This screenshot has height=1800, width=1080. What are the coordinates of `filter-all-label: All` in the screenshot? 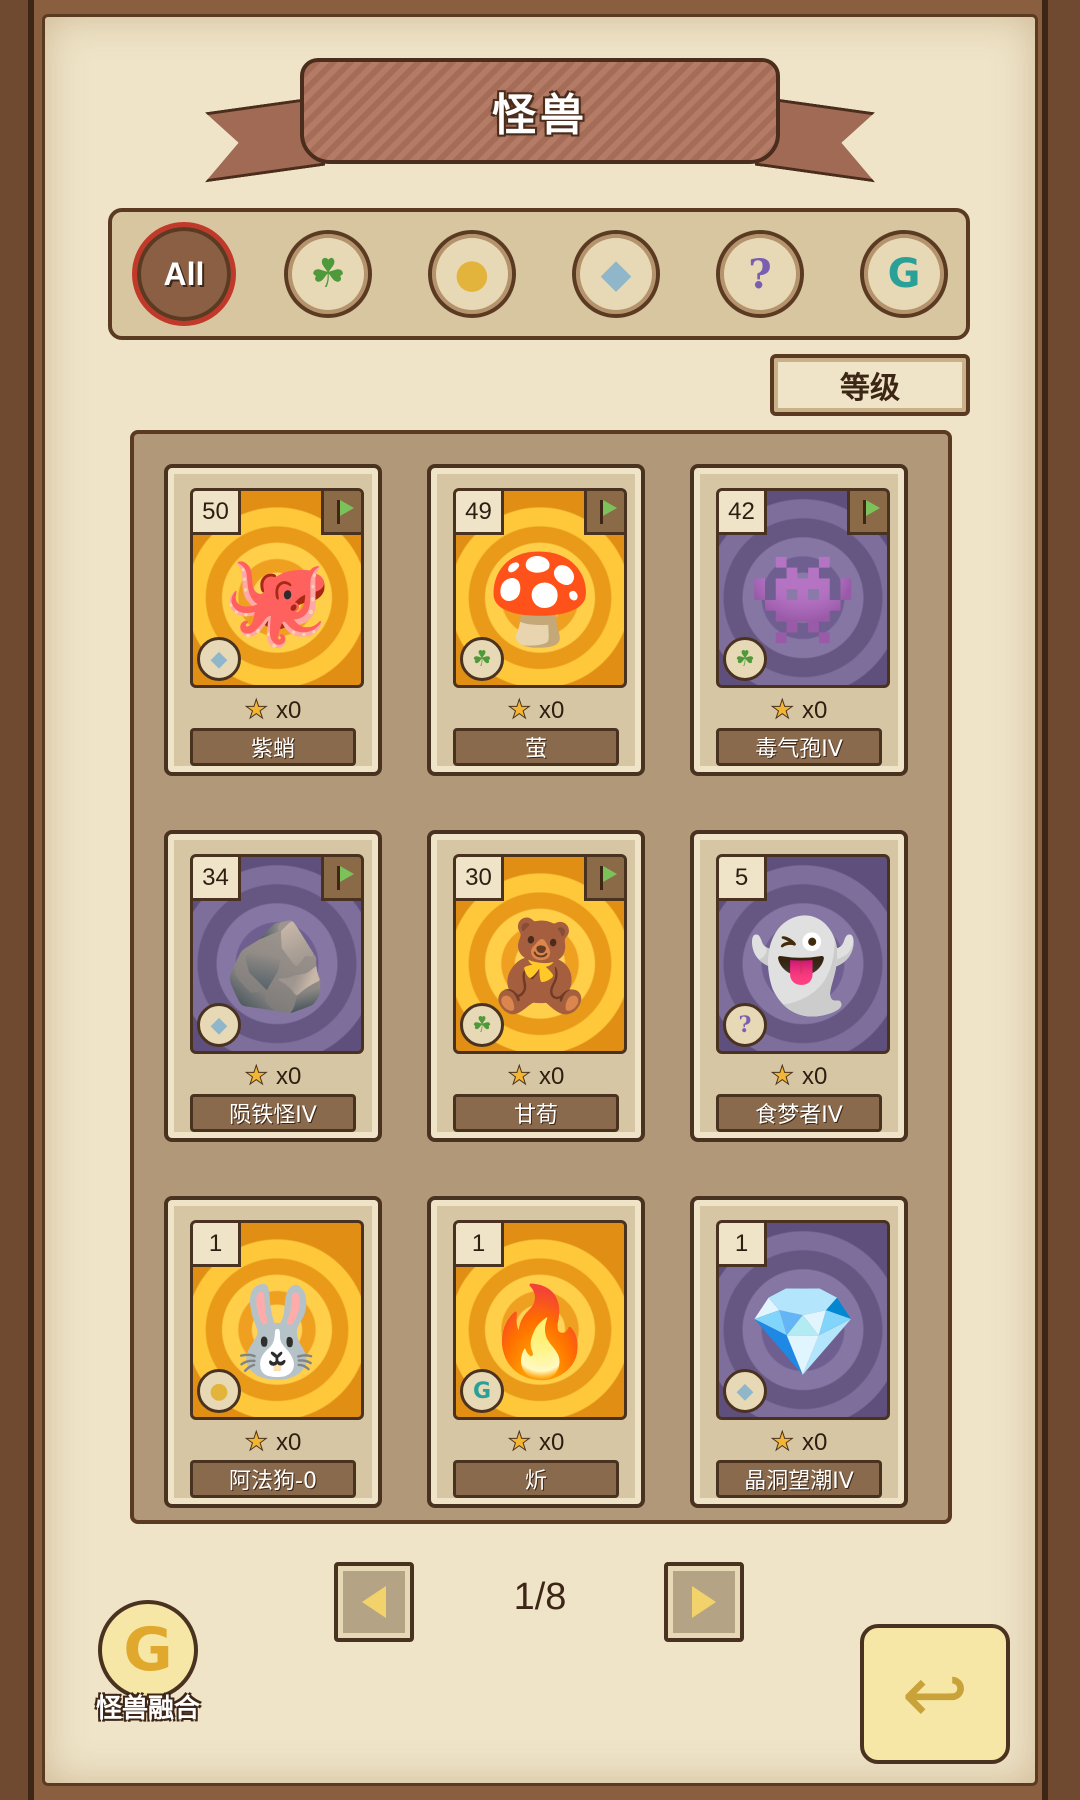 It's located at (184, 273).